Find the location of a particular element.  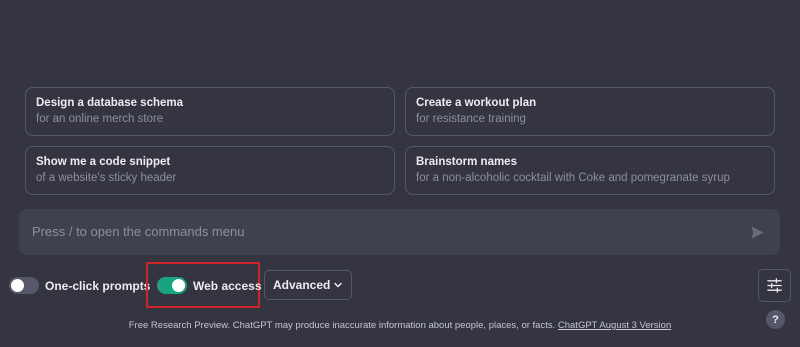

sliders-icon is located at coordinates (774, 285).